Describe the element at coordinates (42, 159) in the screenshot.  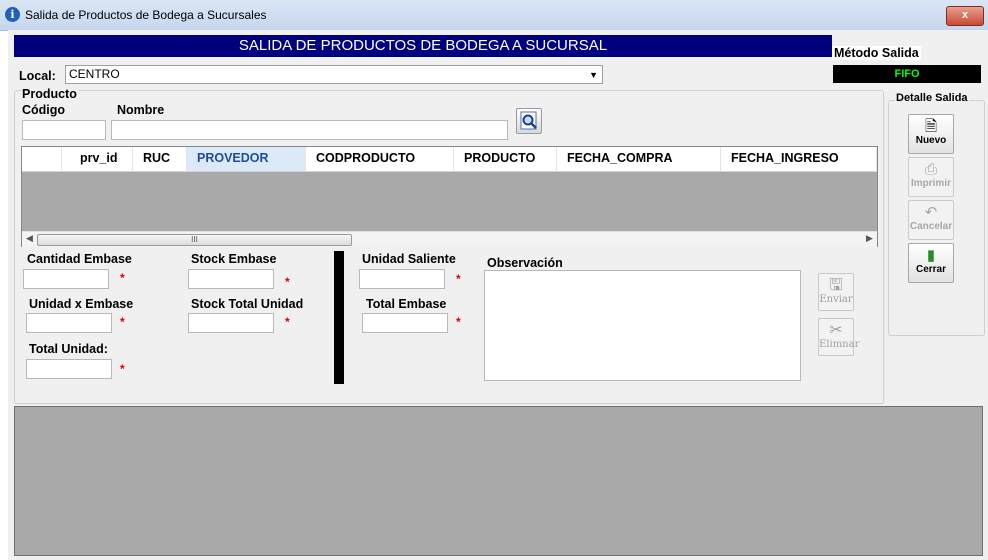
I see `grid-row-header` at that location.